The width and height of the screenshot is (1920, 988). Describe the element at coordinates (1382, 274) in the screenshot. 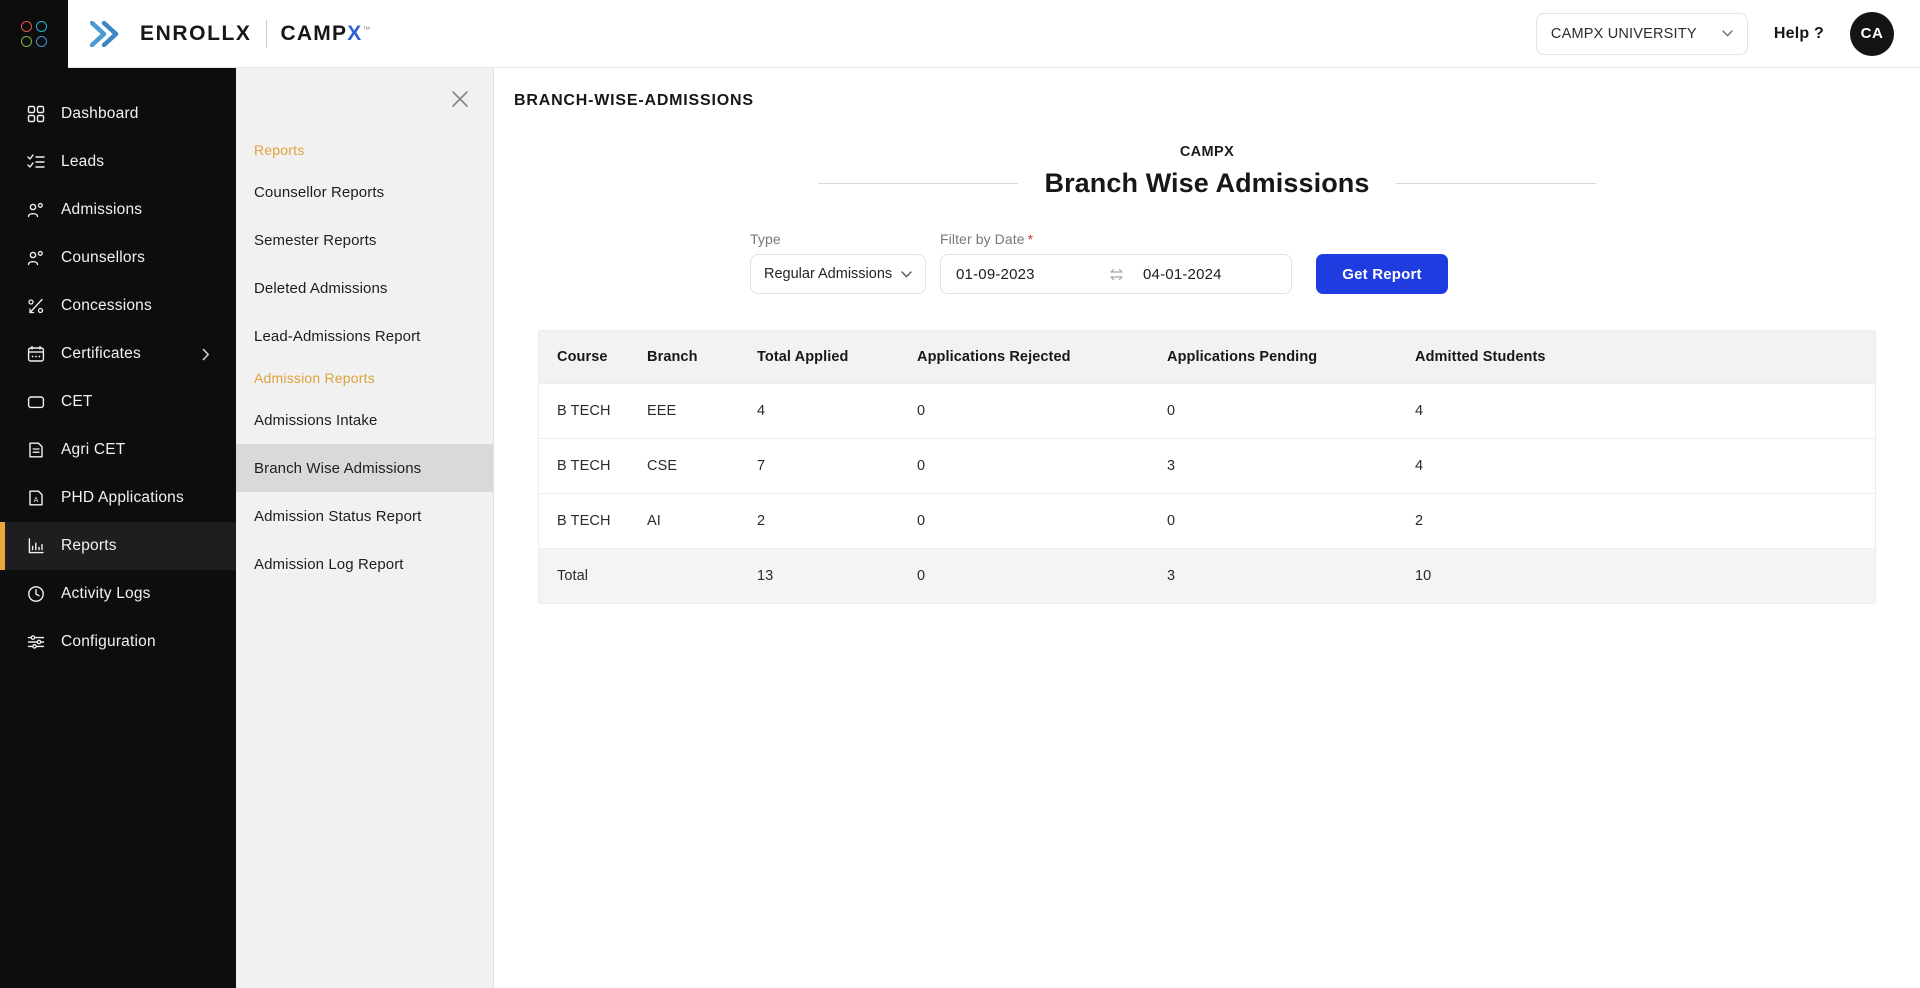

I see `get-report-button: Get Report` at that location.